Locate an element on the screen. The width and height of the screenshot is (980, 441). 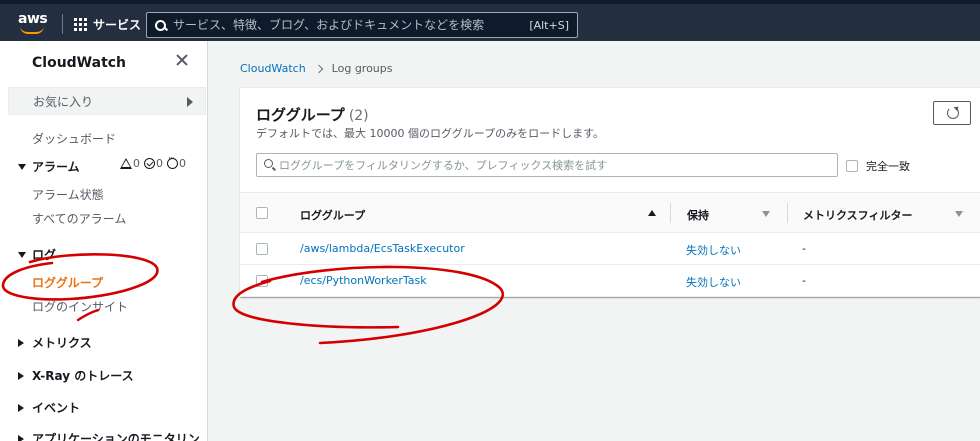
sidebar-item-all-alarms: すべてのアラーム is located at coordinates (79, 218).